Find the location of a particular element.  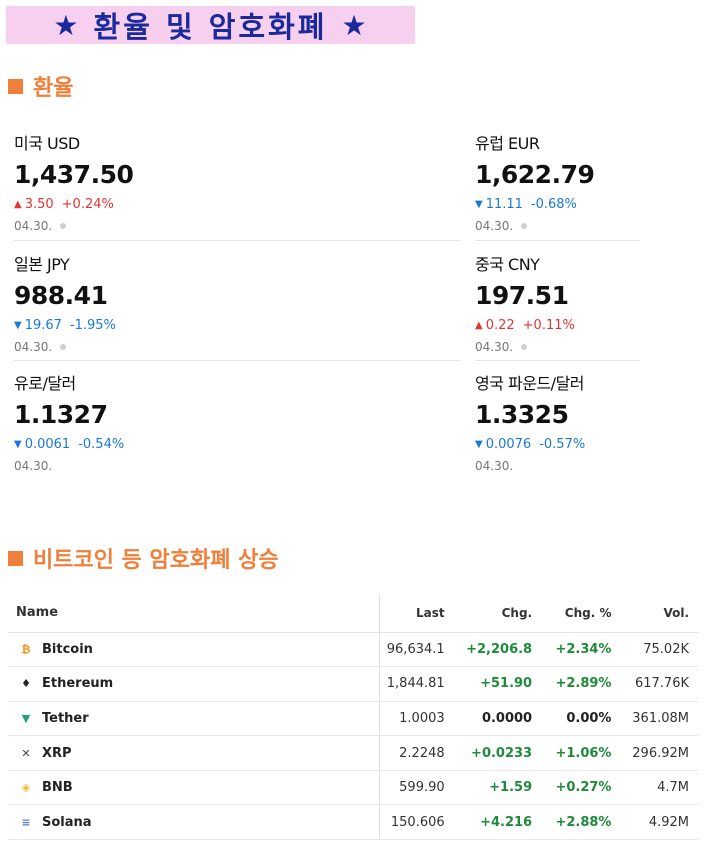

crypto-name: XRP is located at coordinates (57, 753).